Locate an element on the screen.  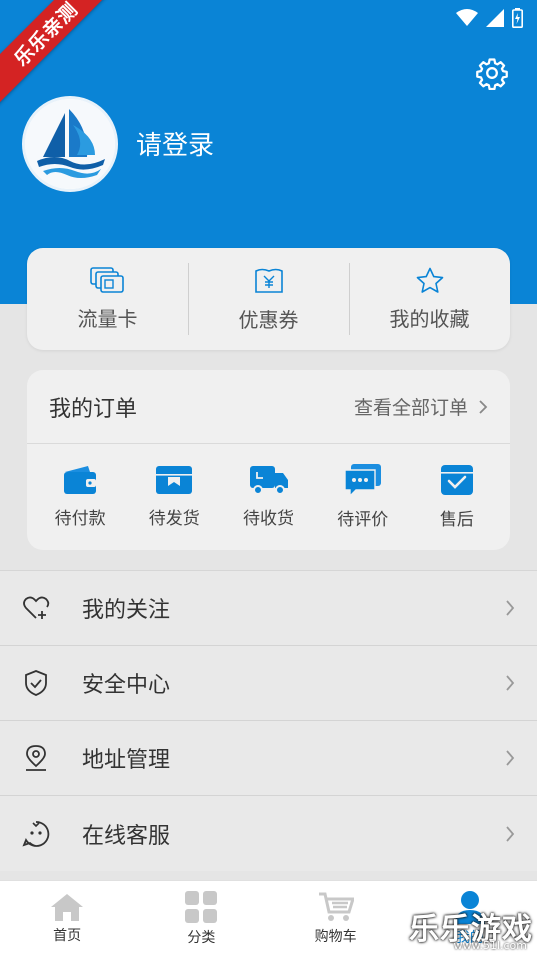
home-icon is located at coordinates (67, 907).